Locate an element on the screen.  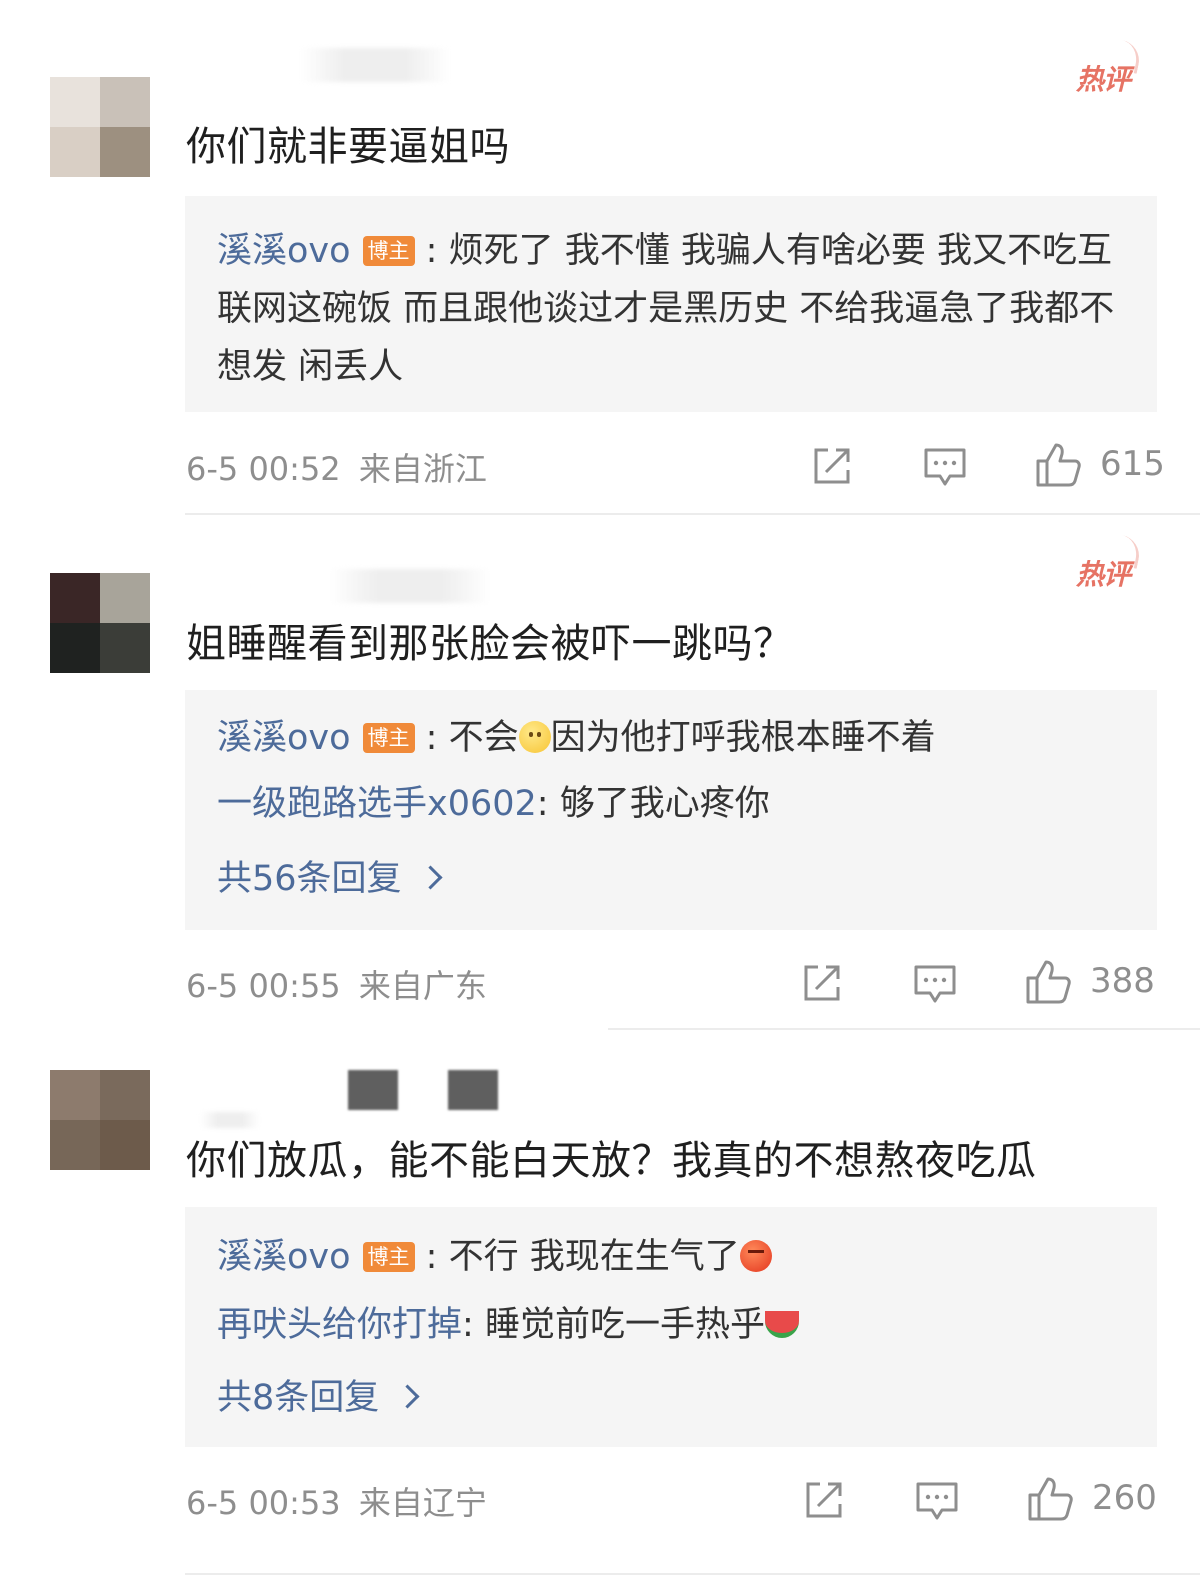
comment-meta: 6-5 00:53 来自辽宁 is located at coordinates (336, 1501).